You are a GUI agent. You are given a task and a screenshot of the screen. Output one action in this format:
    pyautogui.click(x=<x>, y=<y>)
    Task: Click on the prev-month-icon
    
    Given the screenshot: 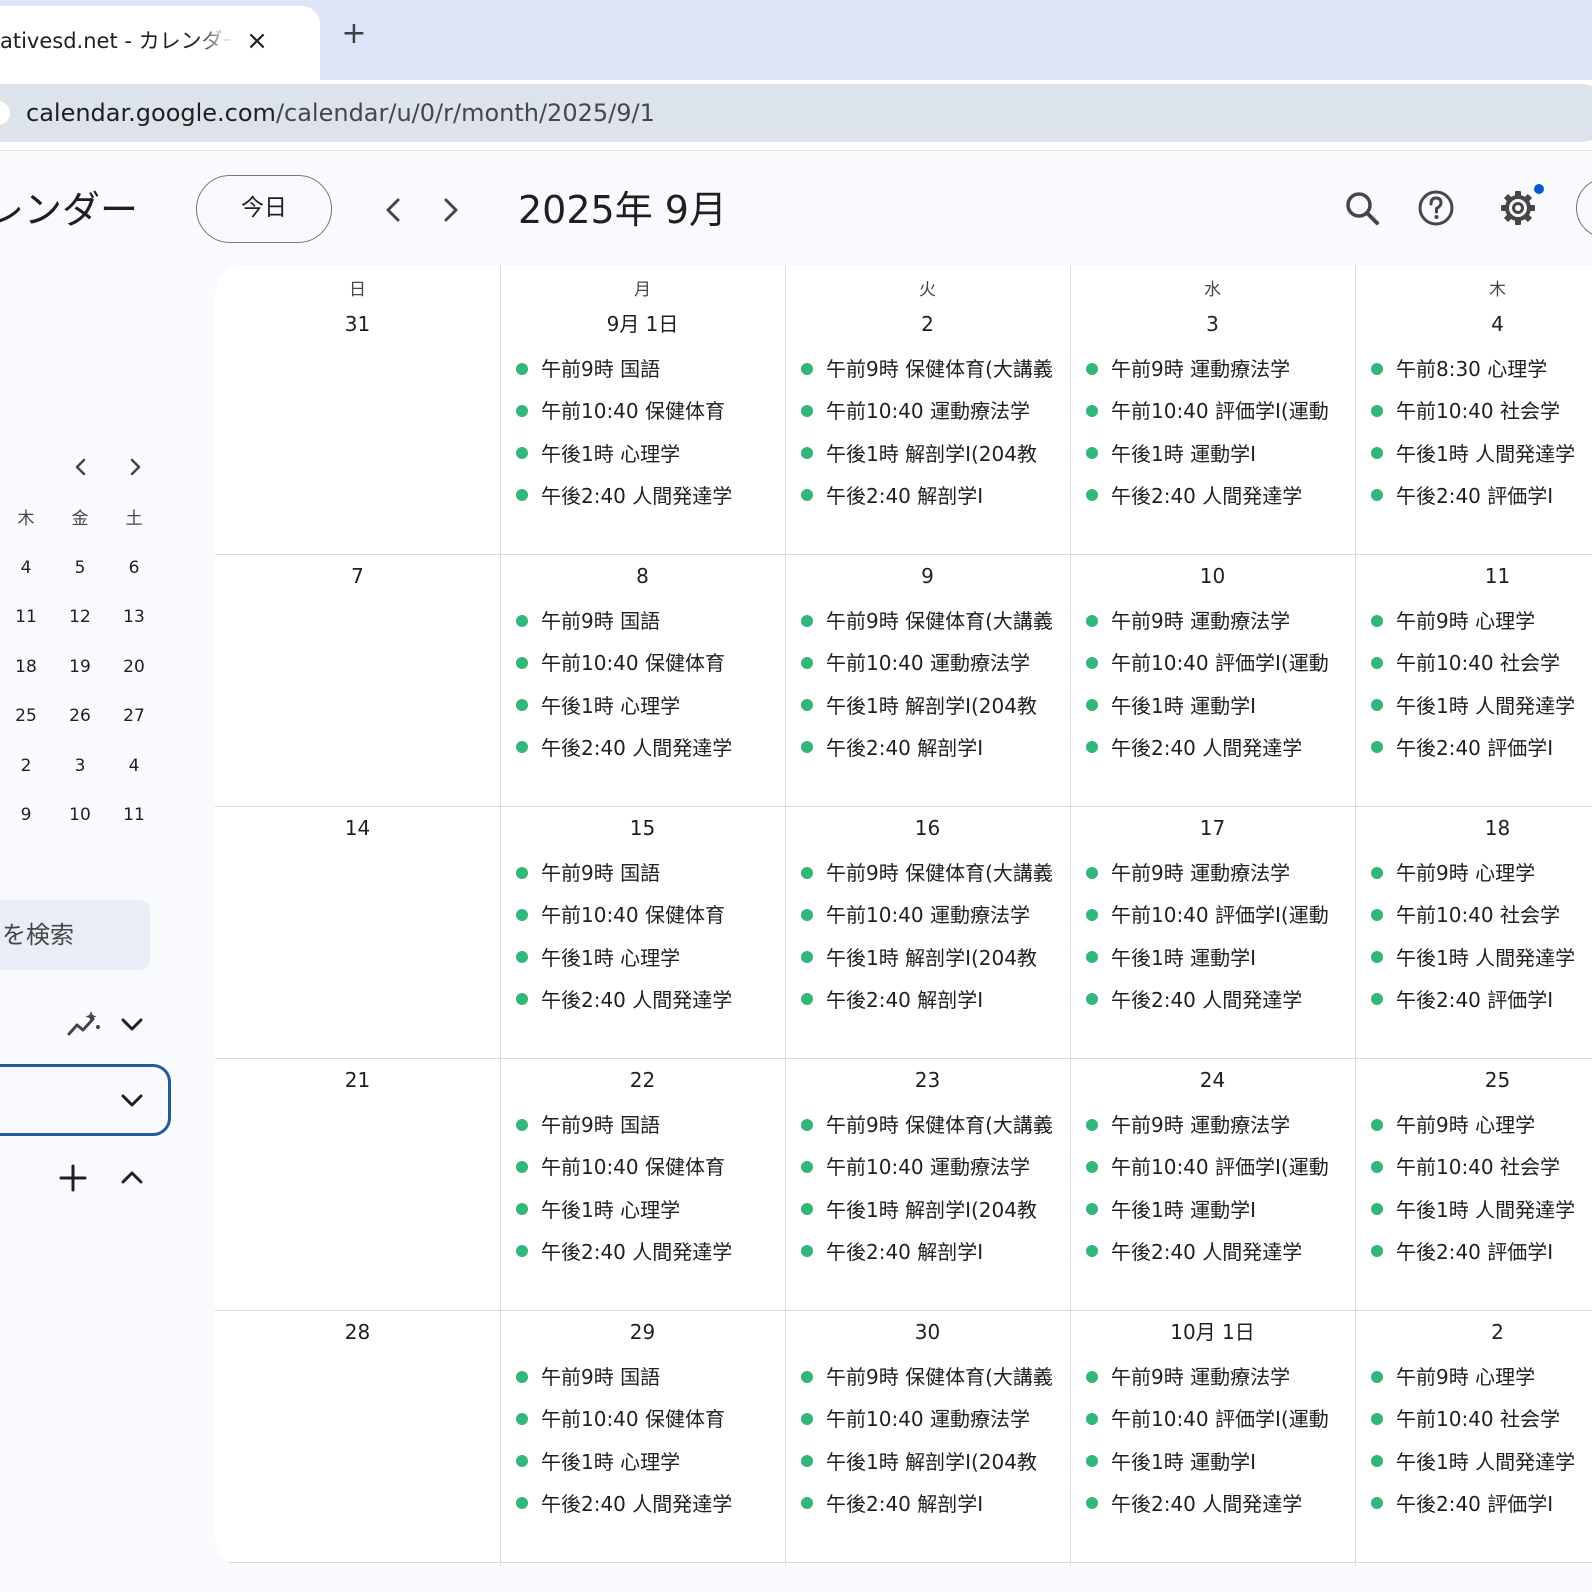 What is the action you would take?
    pyautogui.click(x=394, y=210)
    